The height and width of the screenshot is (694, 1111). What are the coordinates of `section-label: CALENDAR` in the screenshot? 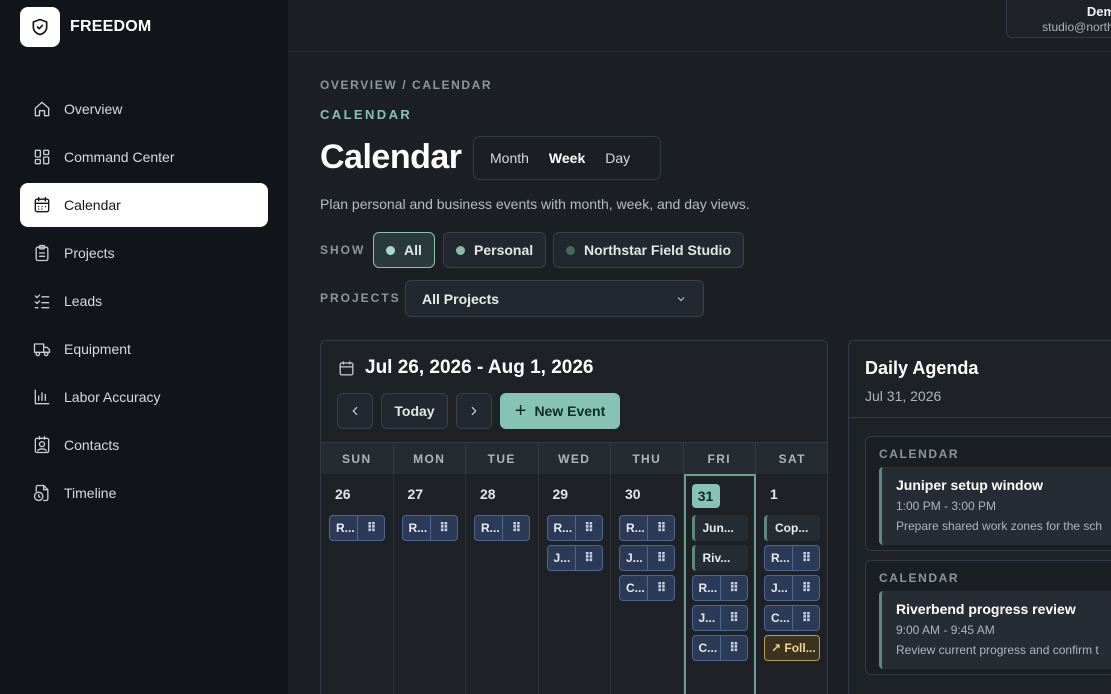 It's located at (366, 114).